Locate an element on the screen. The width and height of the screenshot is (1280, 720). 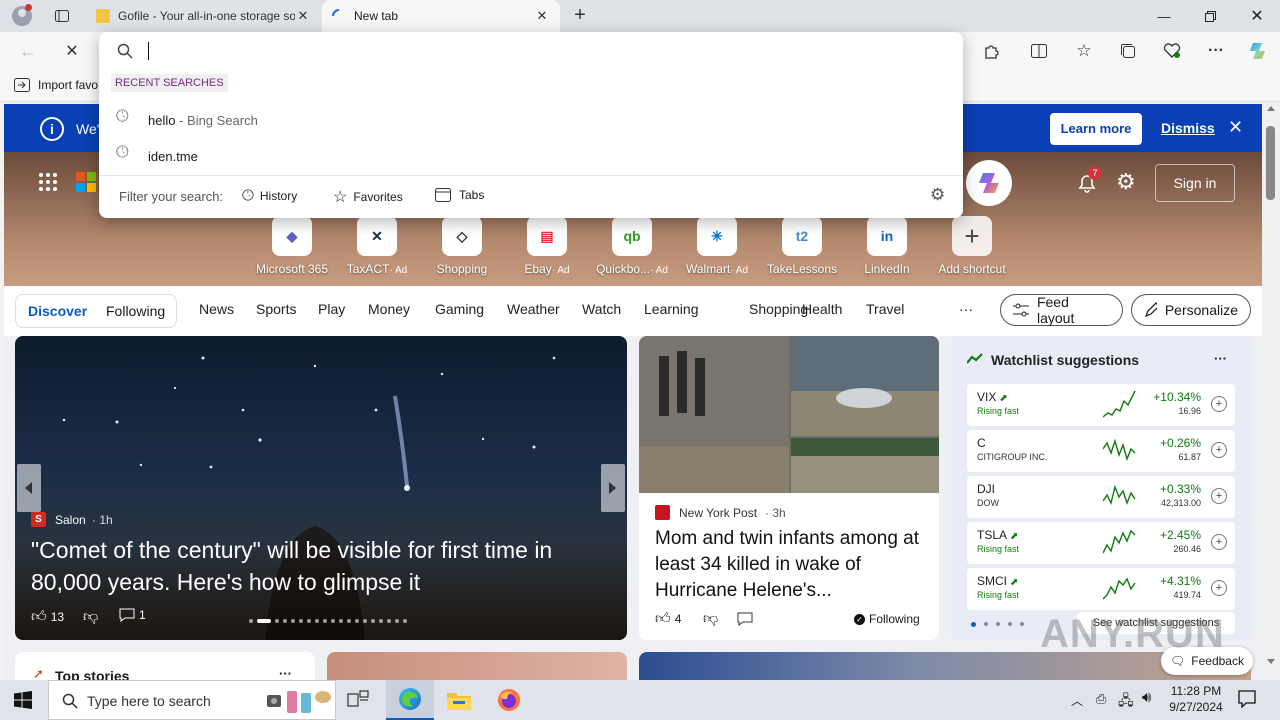
scroll-down-arrow is located at coordinates (1271, 661).